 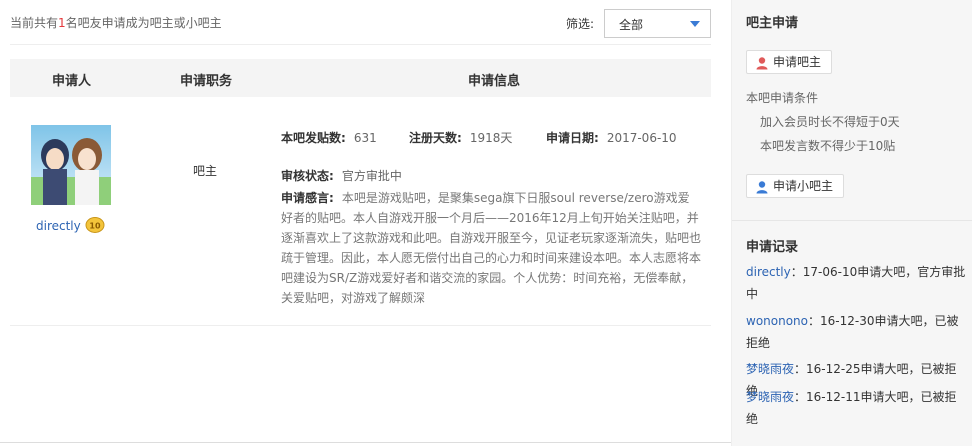 I want to click on avatar, so click(x=71, y=165).